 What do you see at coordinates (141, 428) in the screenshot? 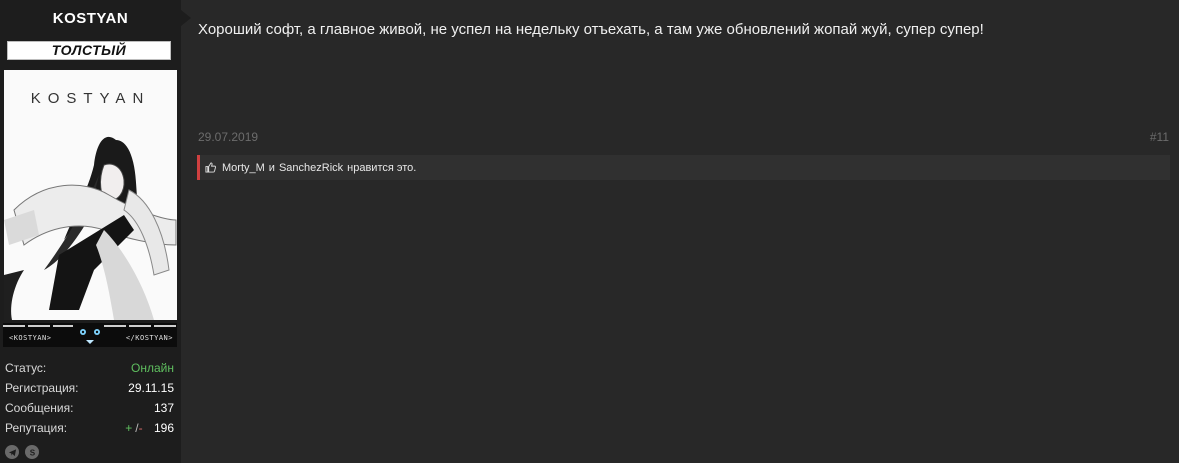
I see `reputation-minus-button: -` at bounding box center [141, 428].